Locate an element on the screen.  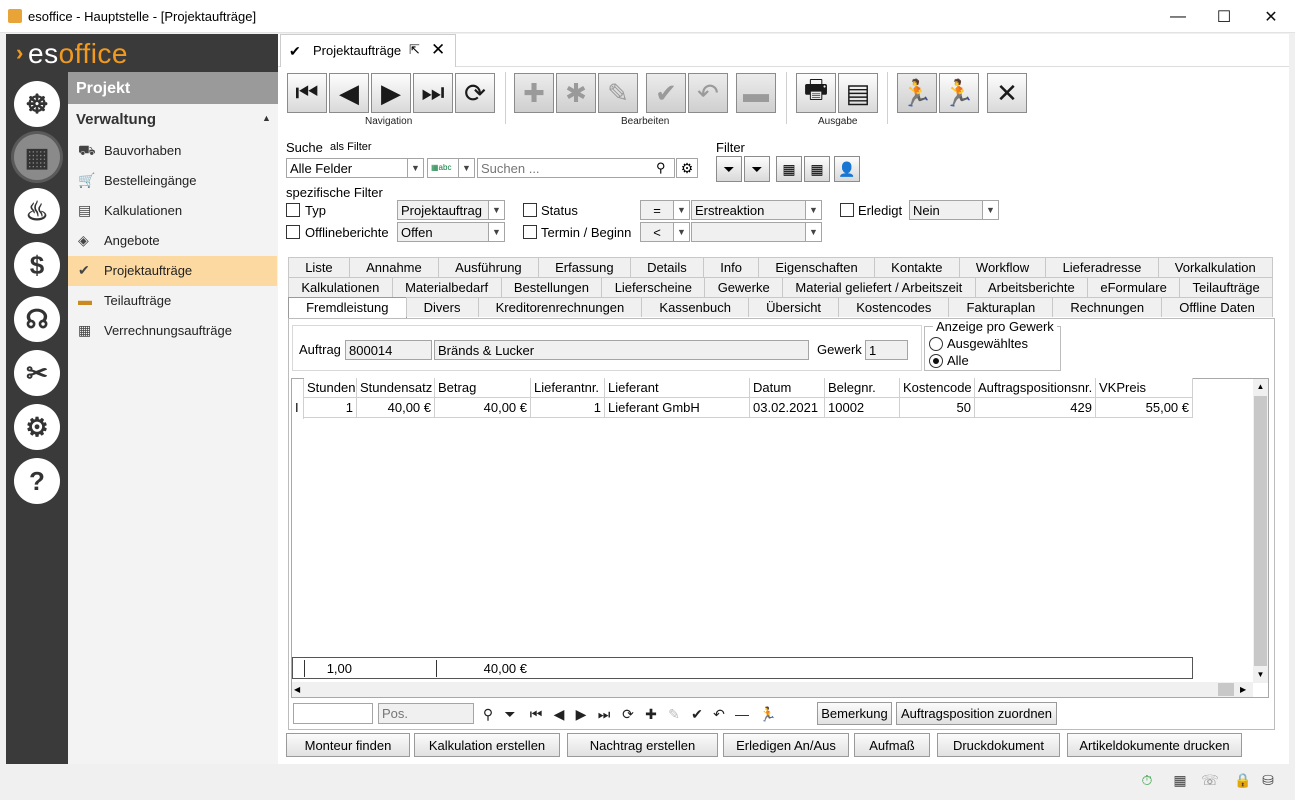
artikeldokumente-drucken-button: Artikeldokumente drucken is located at coordinates (1154, 745).